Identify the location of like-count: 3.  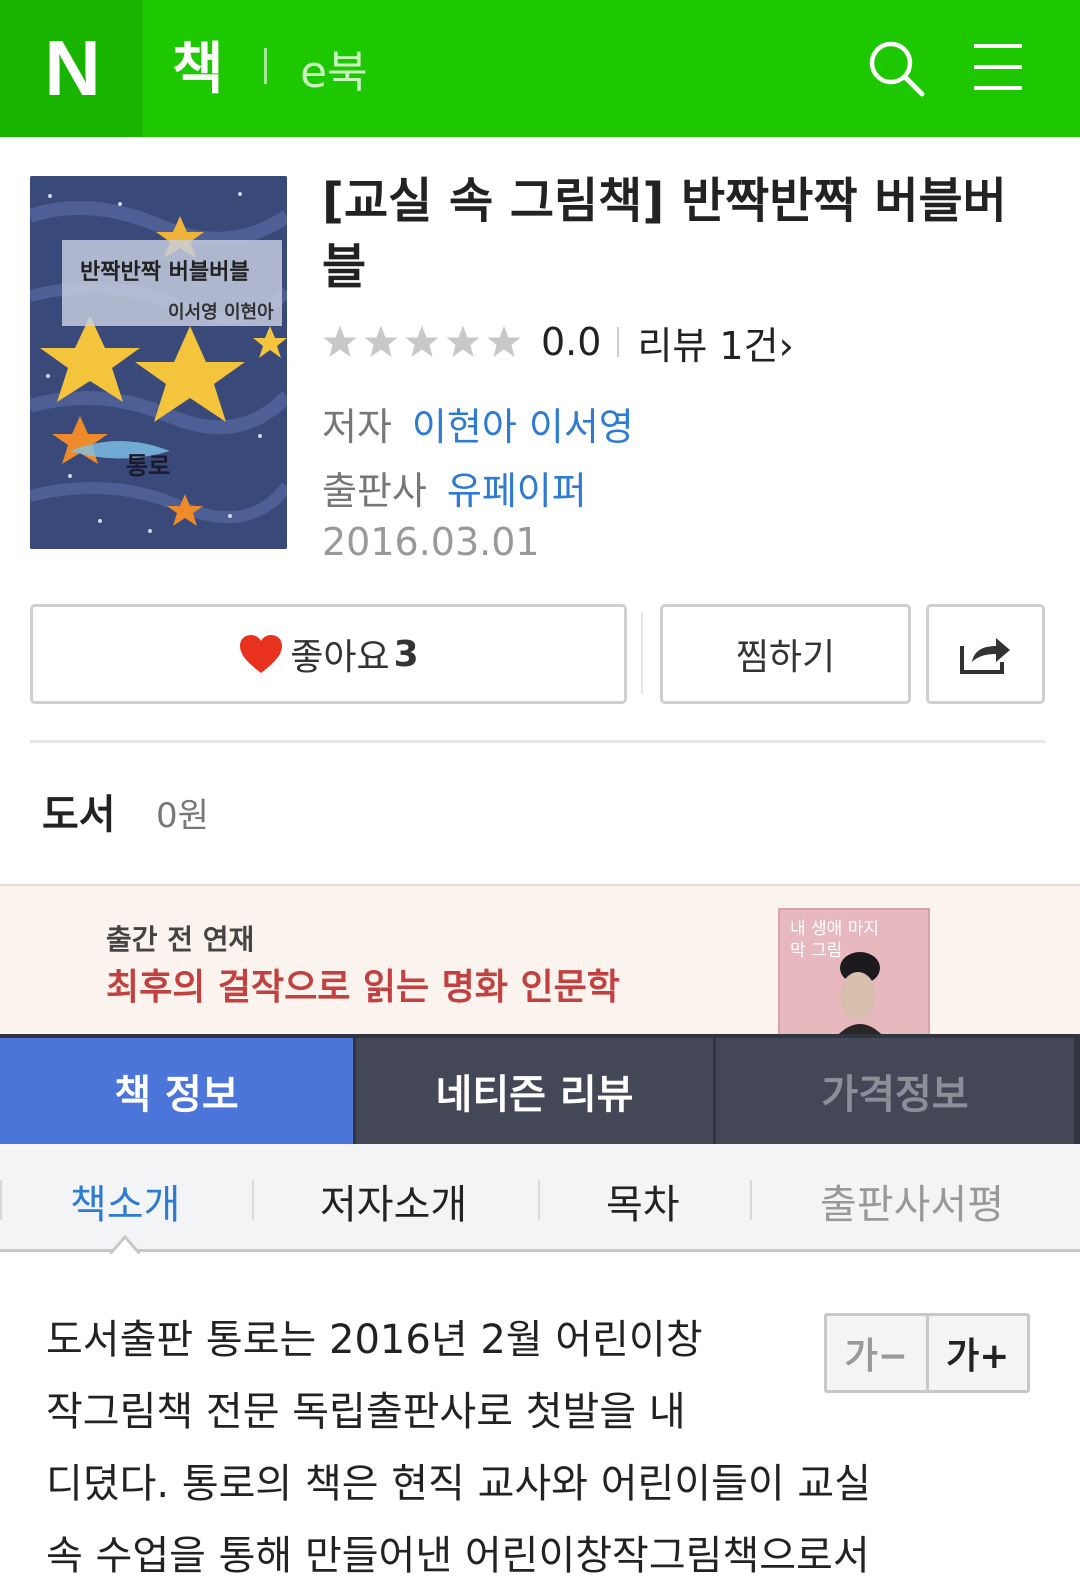
(406, 654).